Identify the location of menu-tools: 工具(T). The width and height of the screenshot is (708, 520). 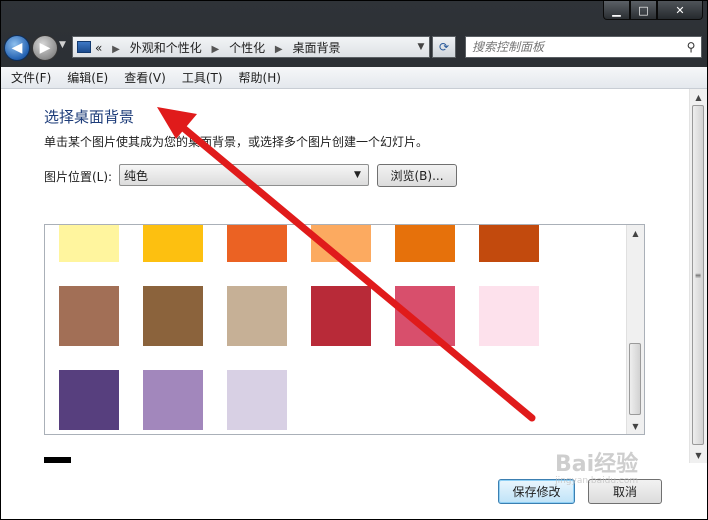
(200, 77).